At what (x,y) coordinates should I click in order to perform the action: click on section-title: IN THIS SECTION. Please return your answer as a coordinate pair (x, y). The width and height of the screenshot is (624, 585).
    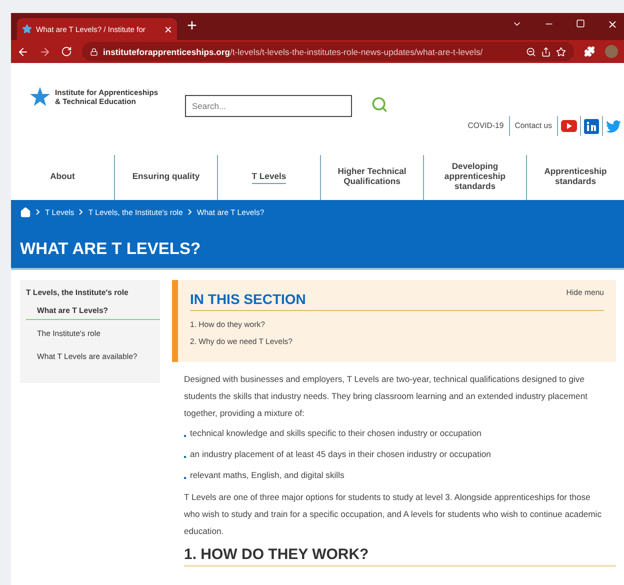
    Looking at the image, I should click on (248, 299).